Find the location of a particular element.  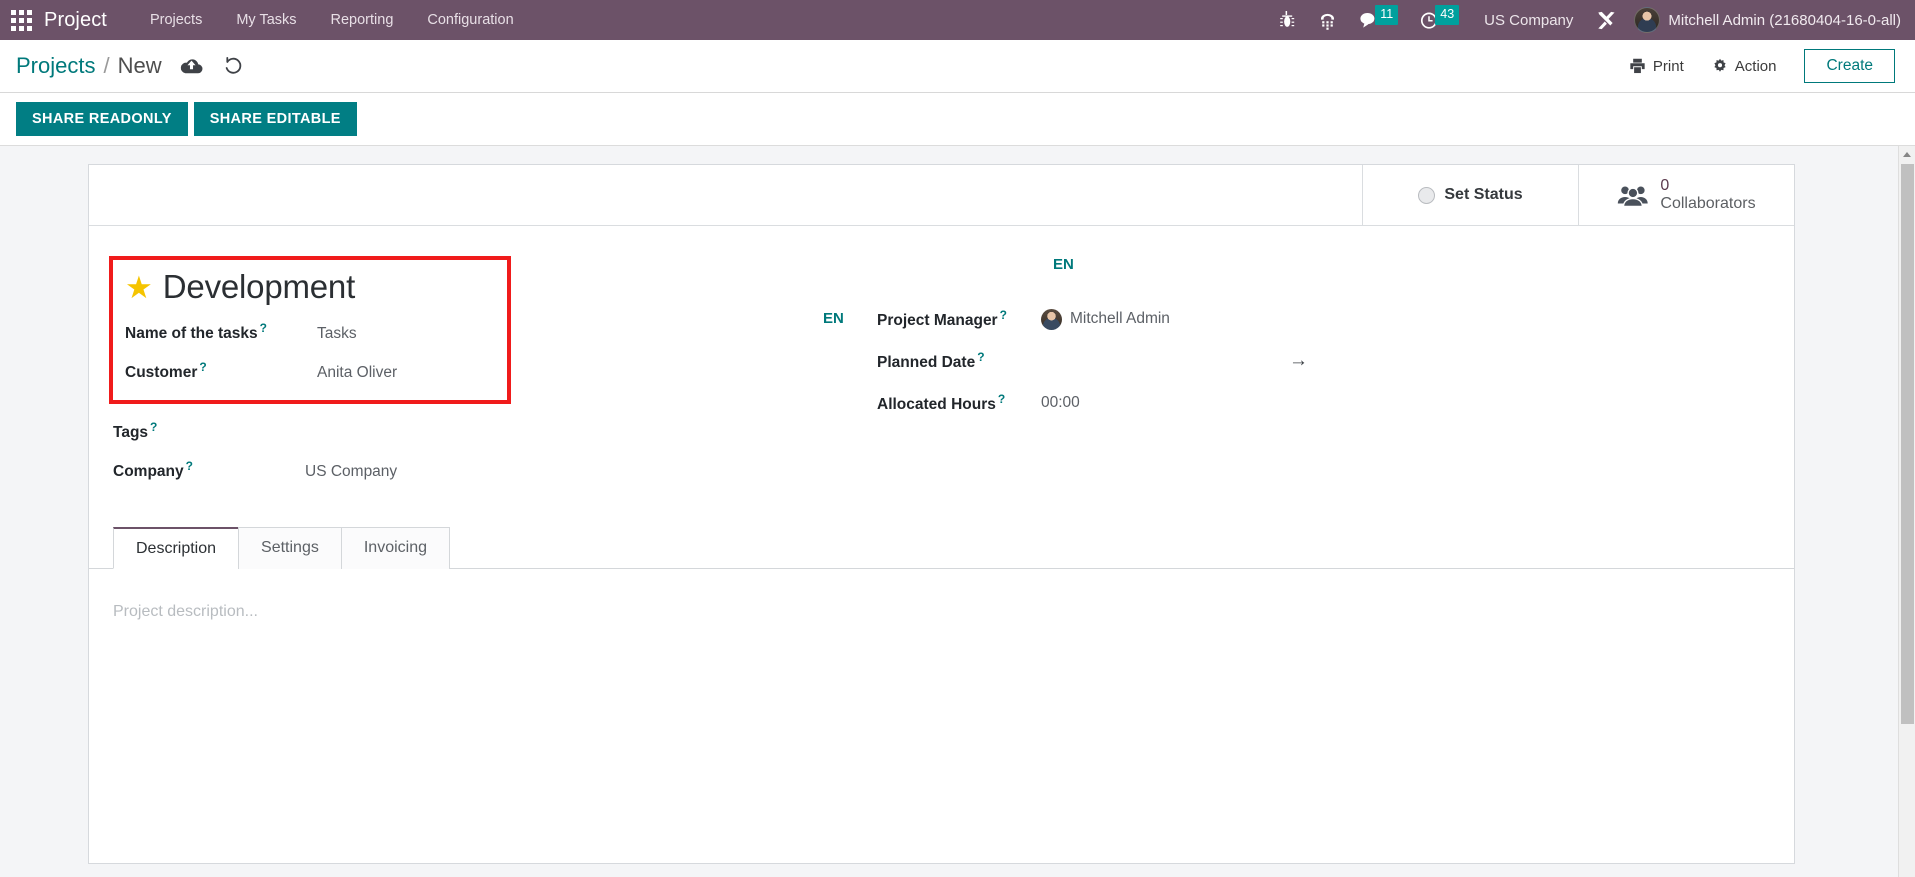

translate-badge-name-of-tasks: EN is located at coordinates (833, 318).